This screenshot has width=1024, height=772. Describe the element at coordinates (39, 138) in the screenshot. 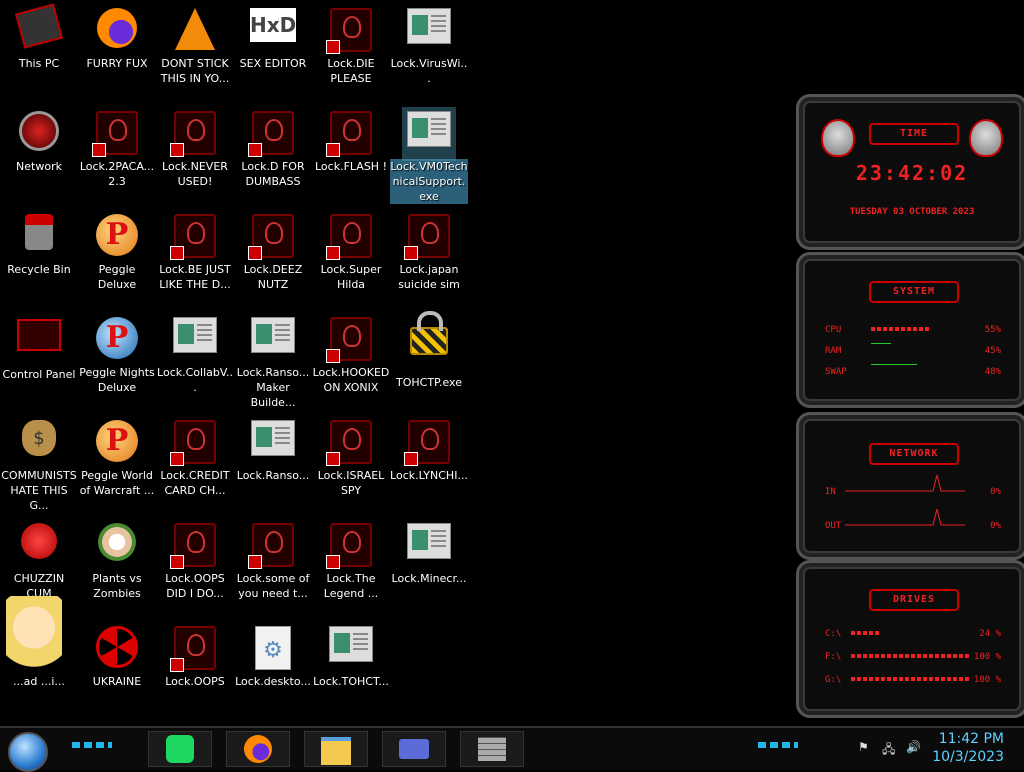

I see `desktop-icon-network: Network` at that location.